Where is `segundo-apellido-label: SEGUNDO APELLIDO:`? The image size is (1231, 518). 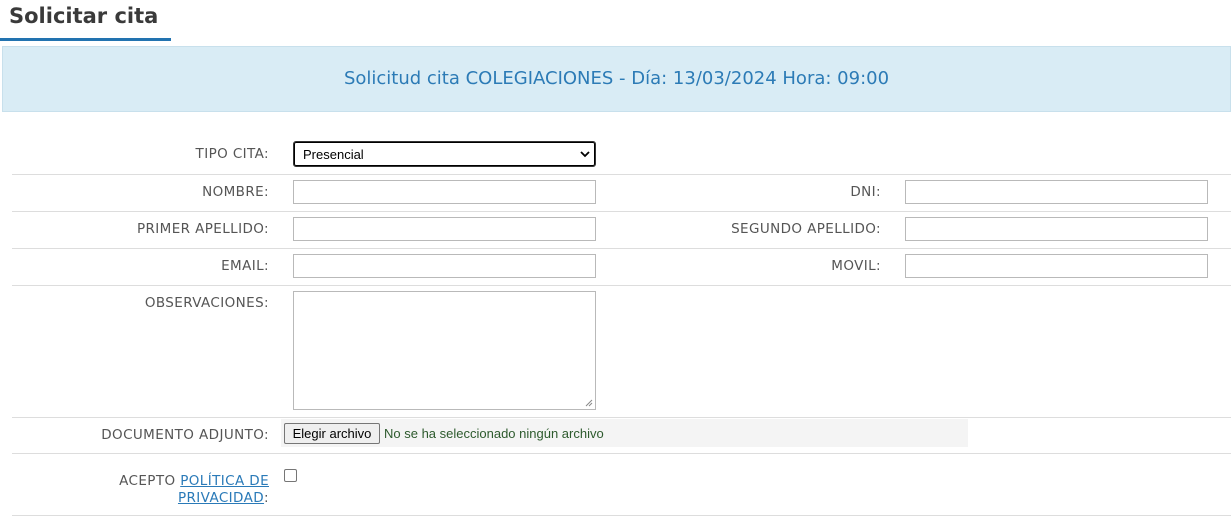 segundo-apellido-label: SEGUNDO APELLIDO: is located at coordinates (806, 229).